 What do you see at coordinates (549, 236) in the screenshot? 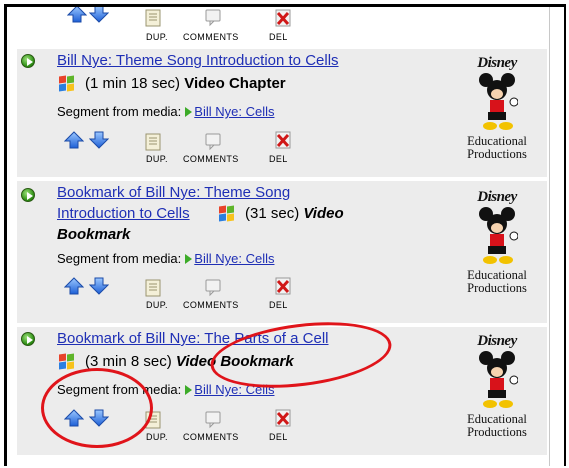
I see `right-column-divider` at bounding box center [549, 236].